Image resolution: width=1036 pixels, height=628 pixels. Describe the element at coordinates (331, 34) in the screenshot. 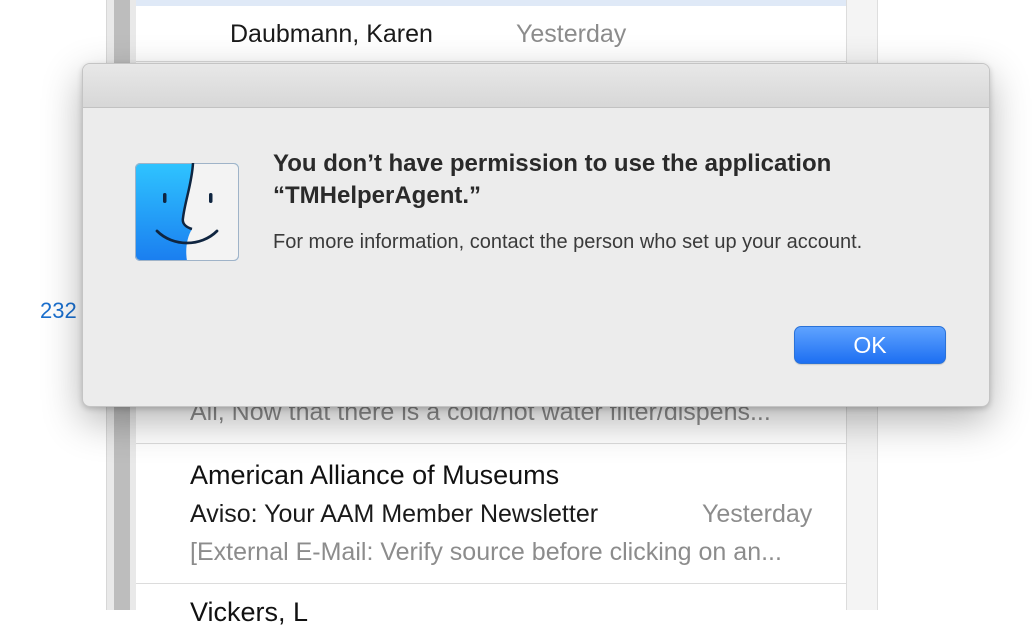

I see `message-sender: Daubmann, Karen` at that location.